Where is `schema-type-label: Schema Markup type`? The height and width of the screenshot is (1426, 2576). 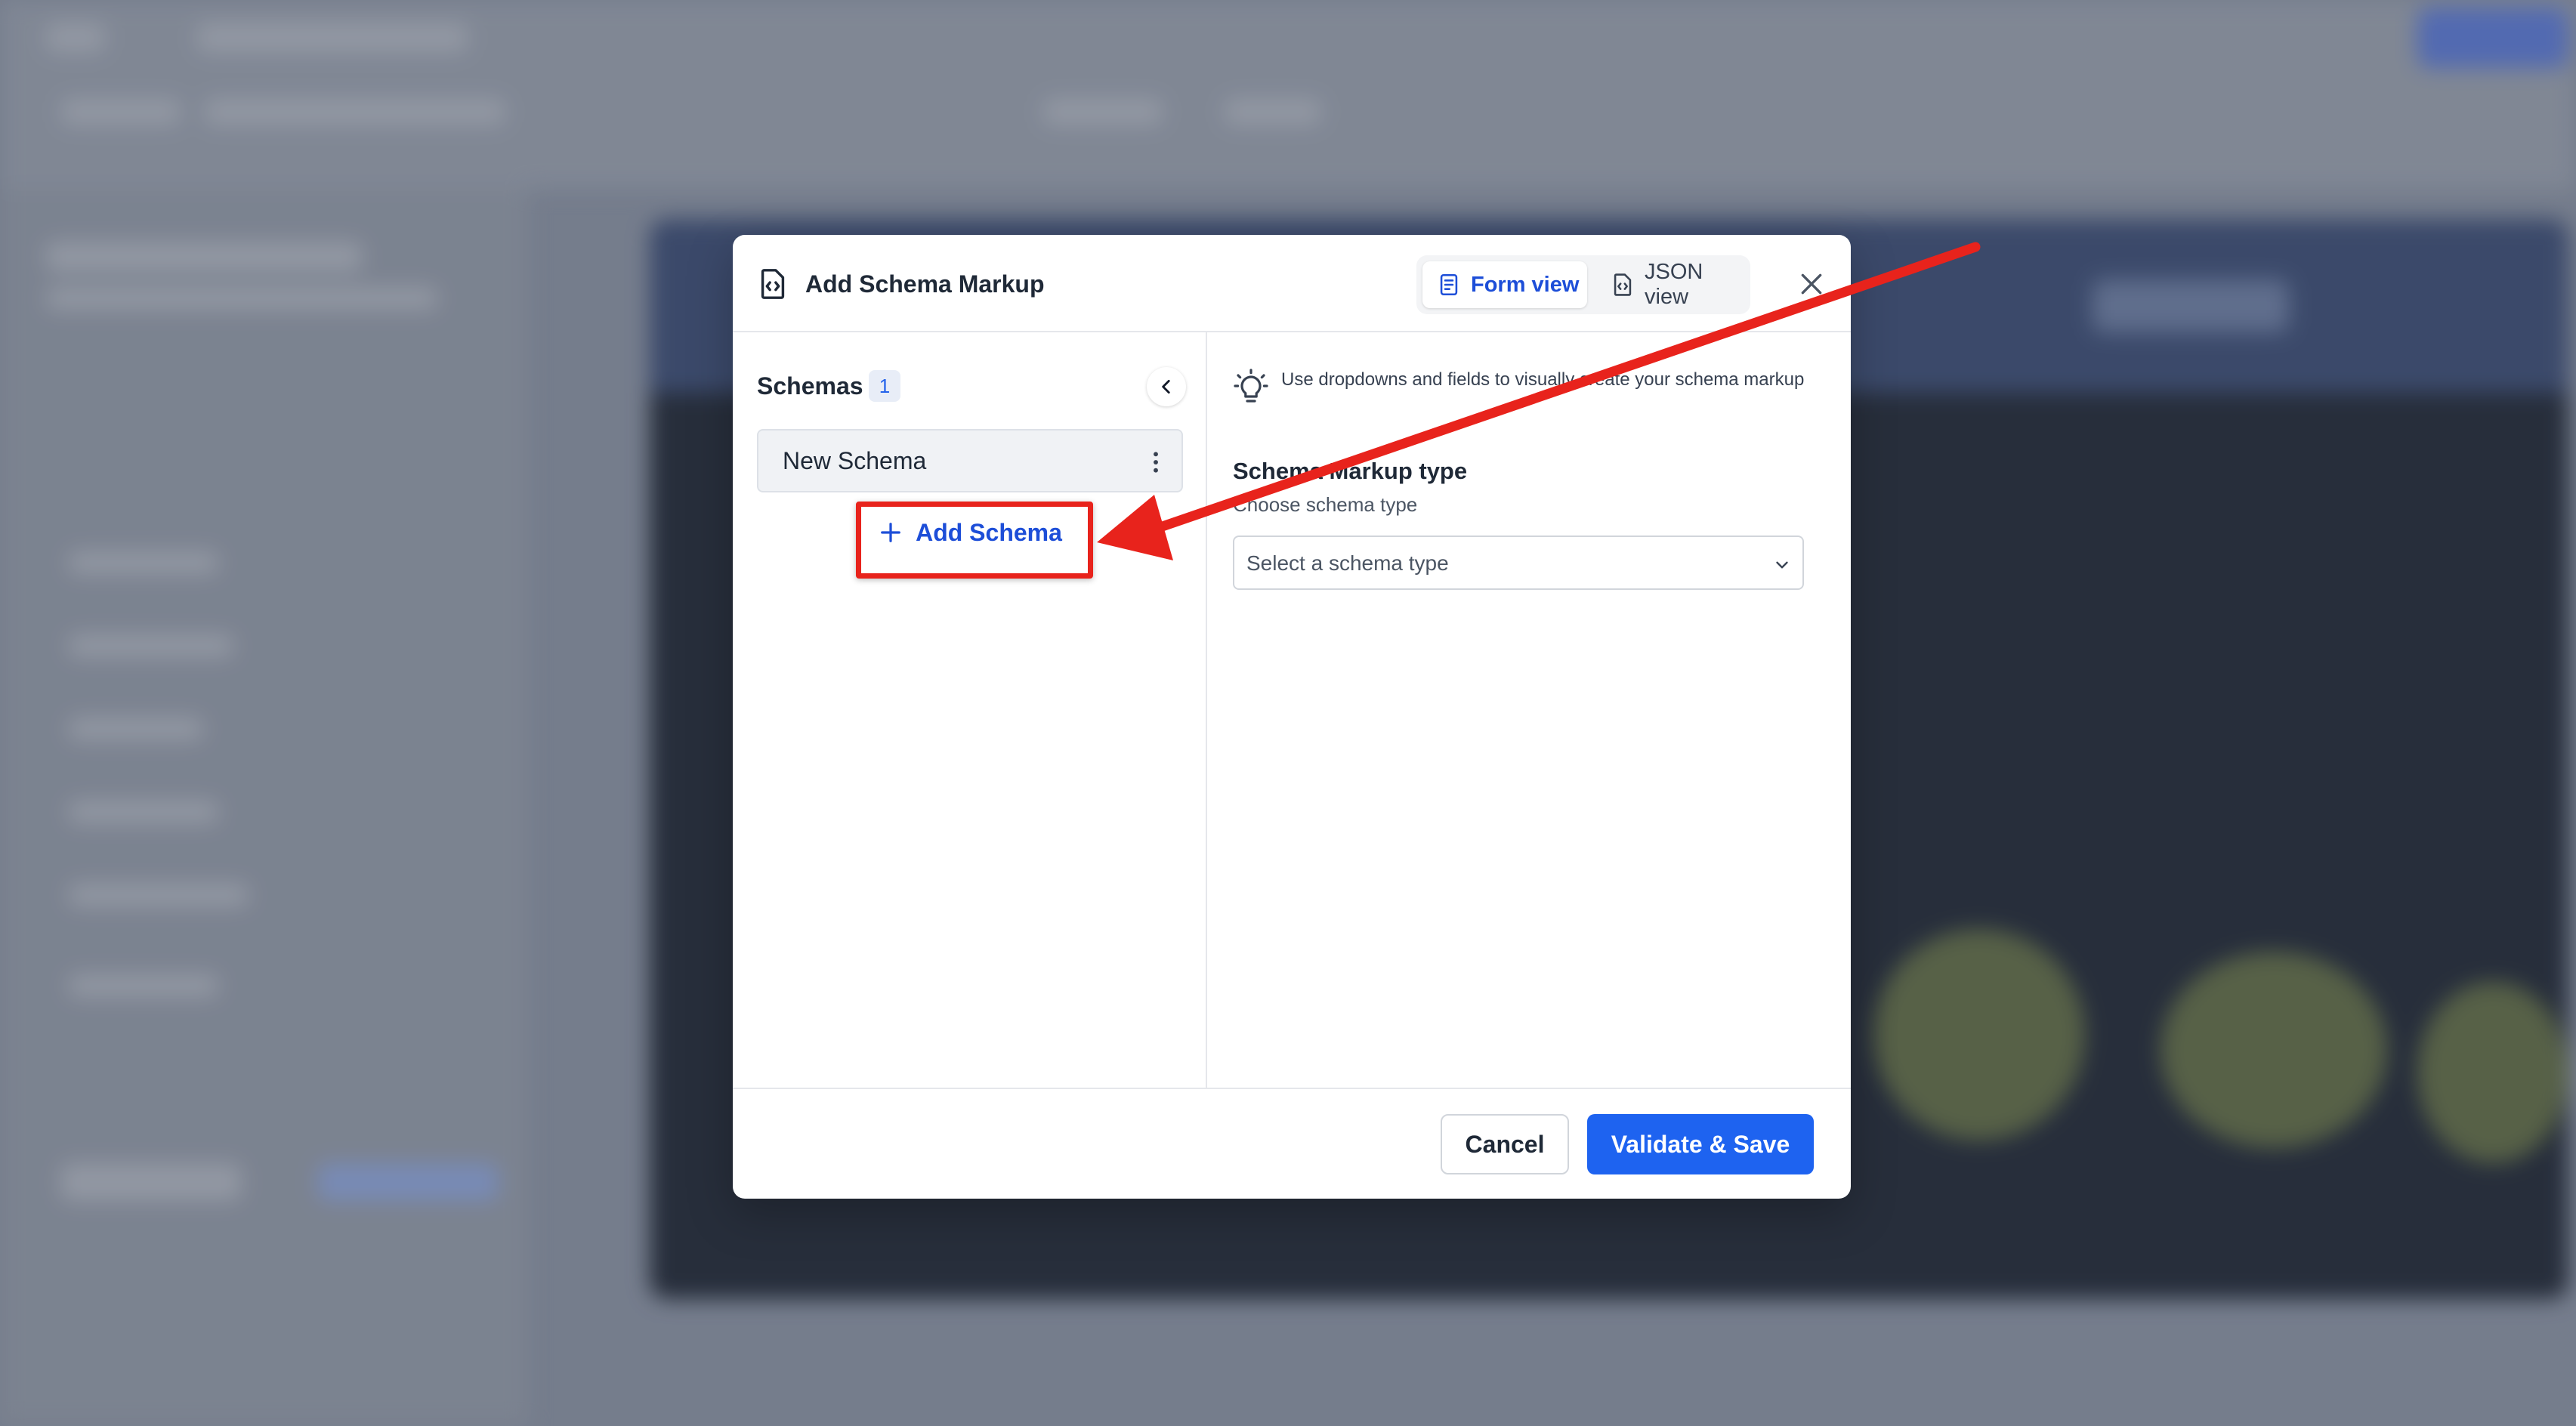 schema-type-label: Schema Markup type is located at coordinates (1350, 471).